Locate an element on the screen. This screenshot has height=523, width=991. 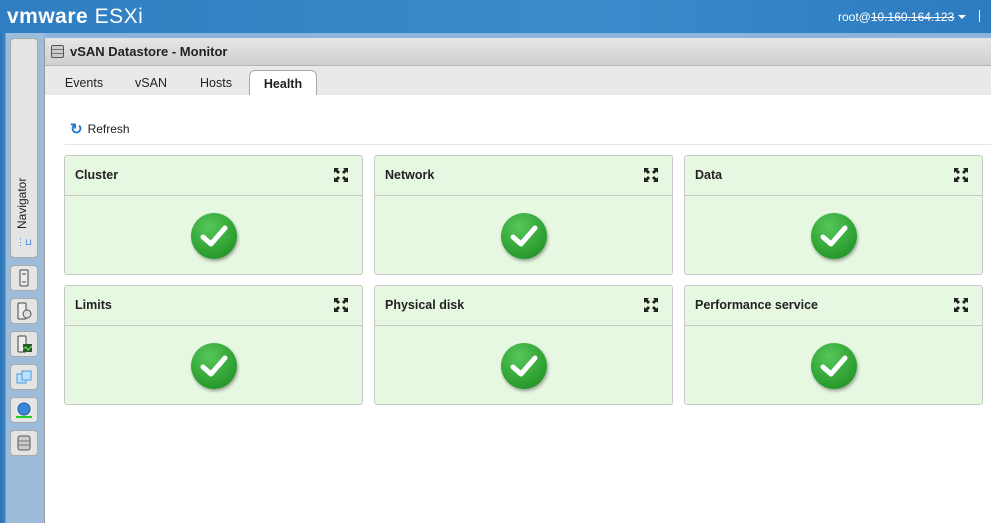
monitor-button is located at coordinates (24, 344).